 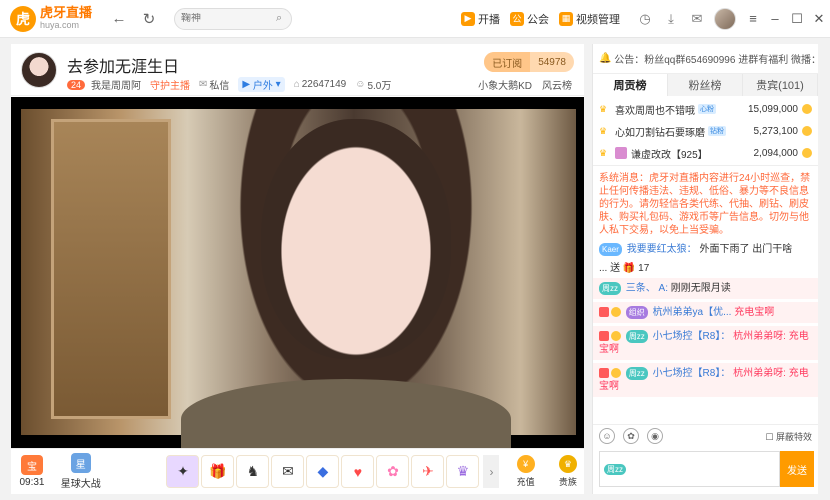 What do you see at coordinates (55, 18) in the screenshot?
I see `logo: 虎 虎牙直播 huya.com` at bounding box center [55, 18].